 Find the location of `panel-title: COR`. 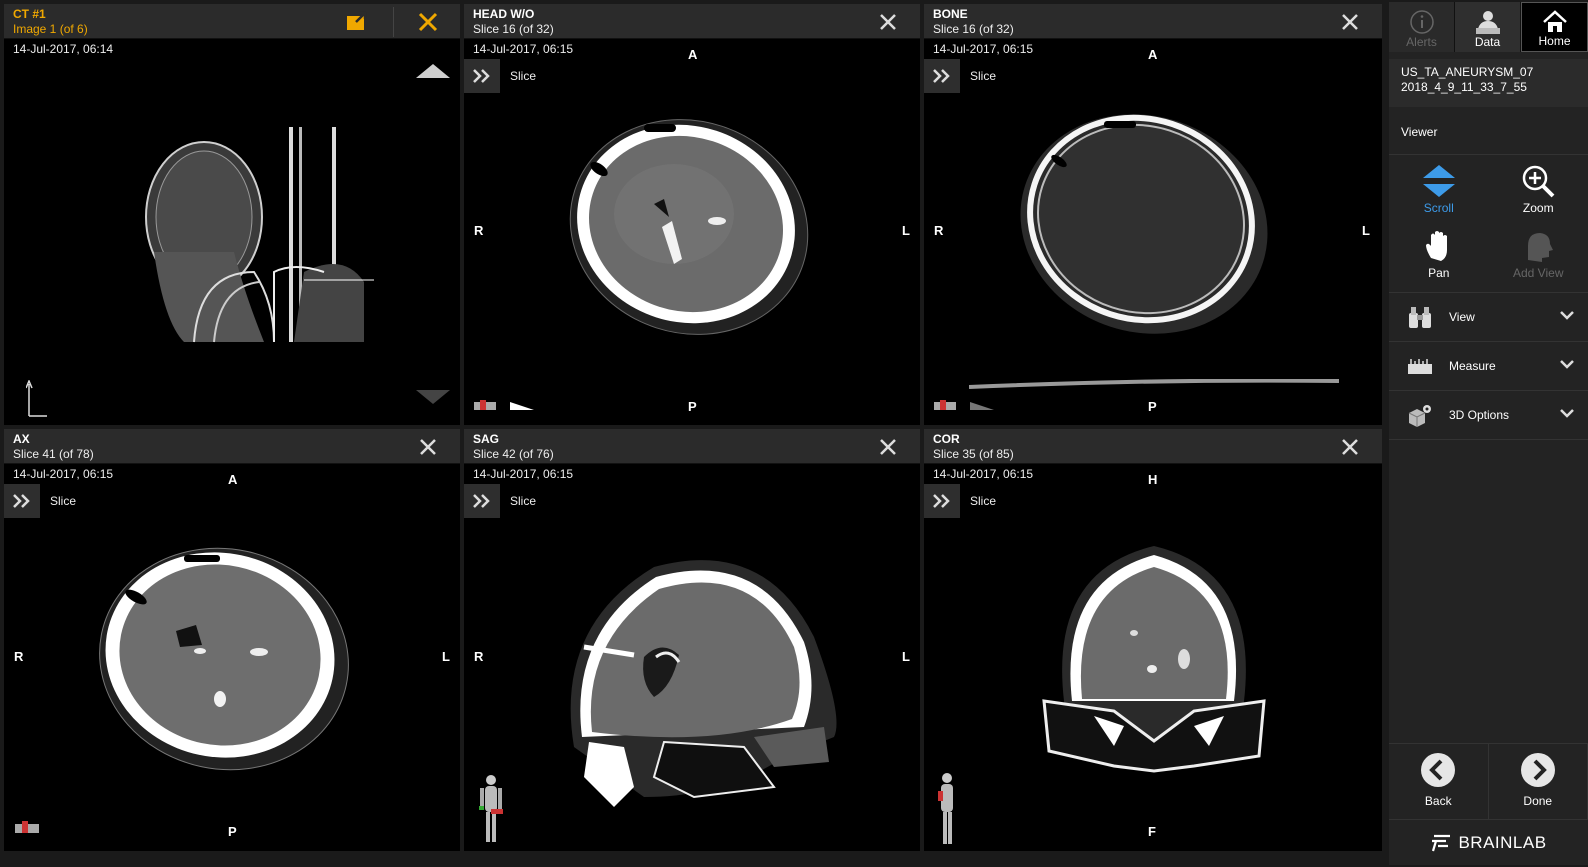

panel-title: COR is located at coordinates (946, 439).